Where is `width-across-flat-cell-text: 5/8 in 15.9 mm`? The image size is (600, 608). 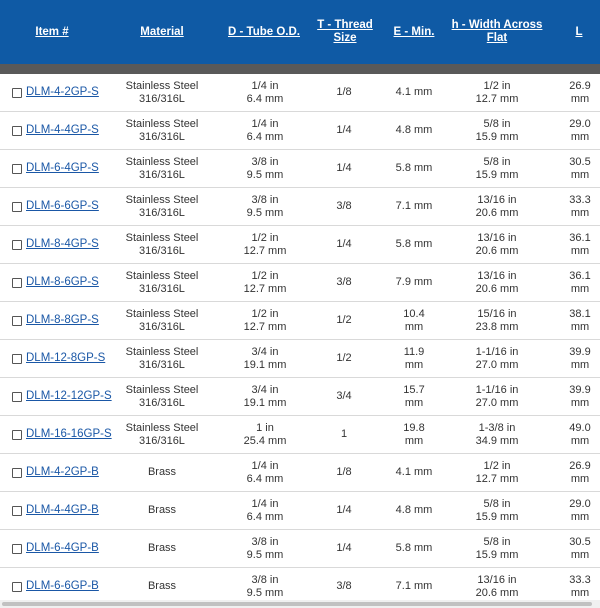 width-across-flat-cell-text: 5/8 in 15.9 mm is located at coordinates (497, 130).